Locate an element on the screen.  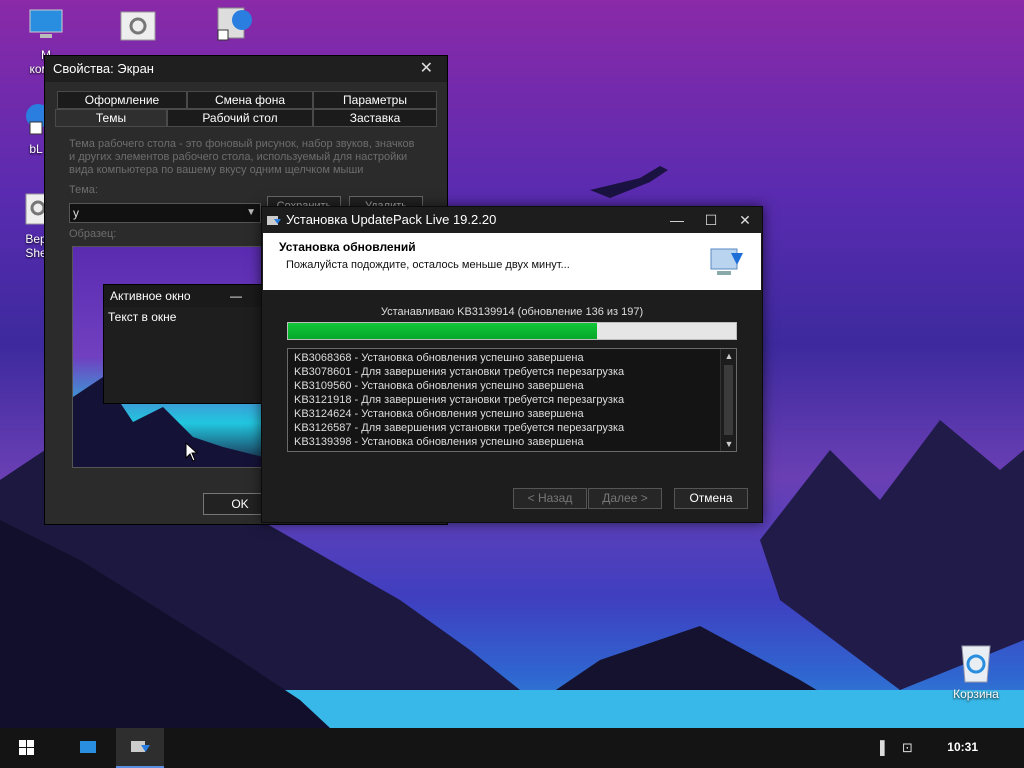
theme-select-value: у is located at coordinates (76, 213).